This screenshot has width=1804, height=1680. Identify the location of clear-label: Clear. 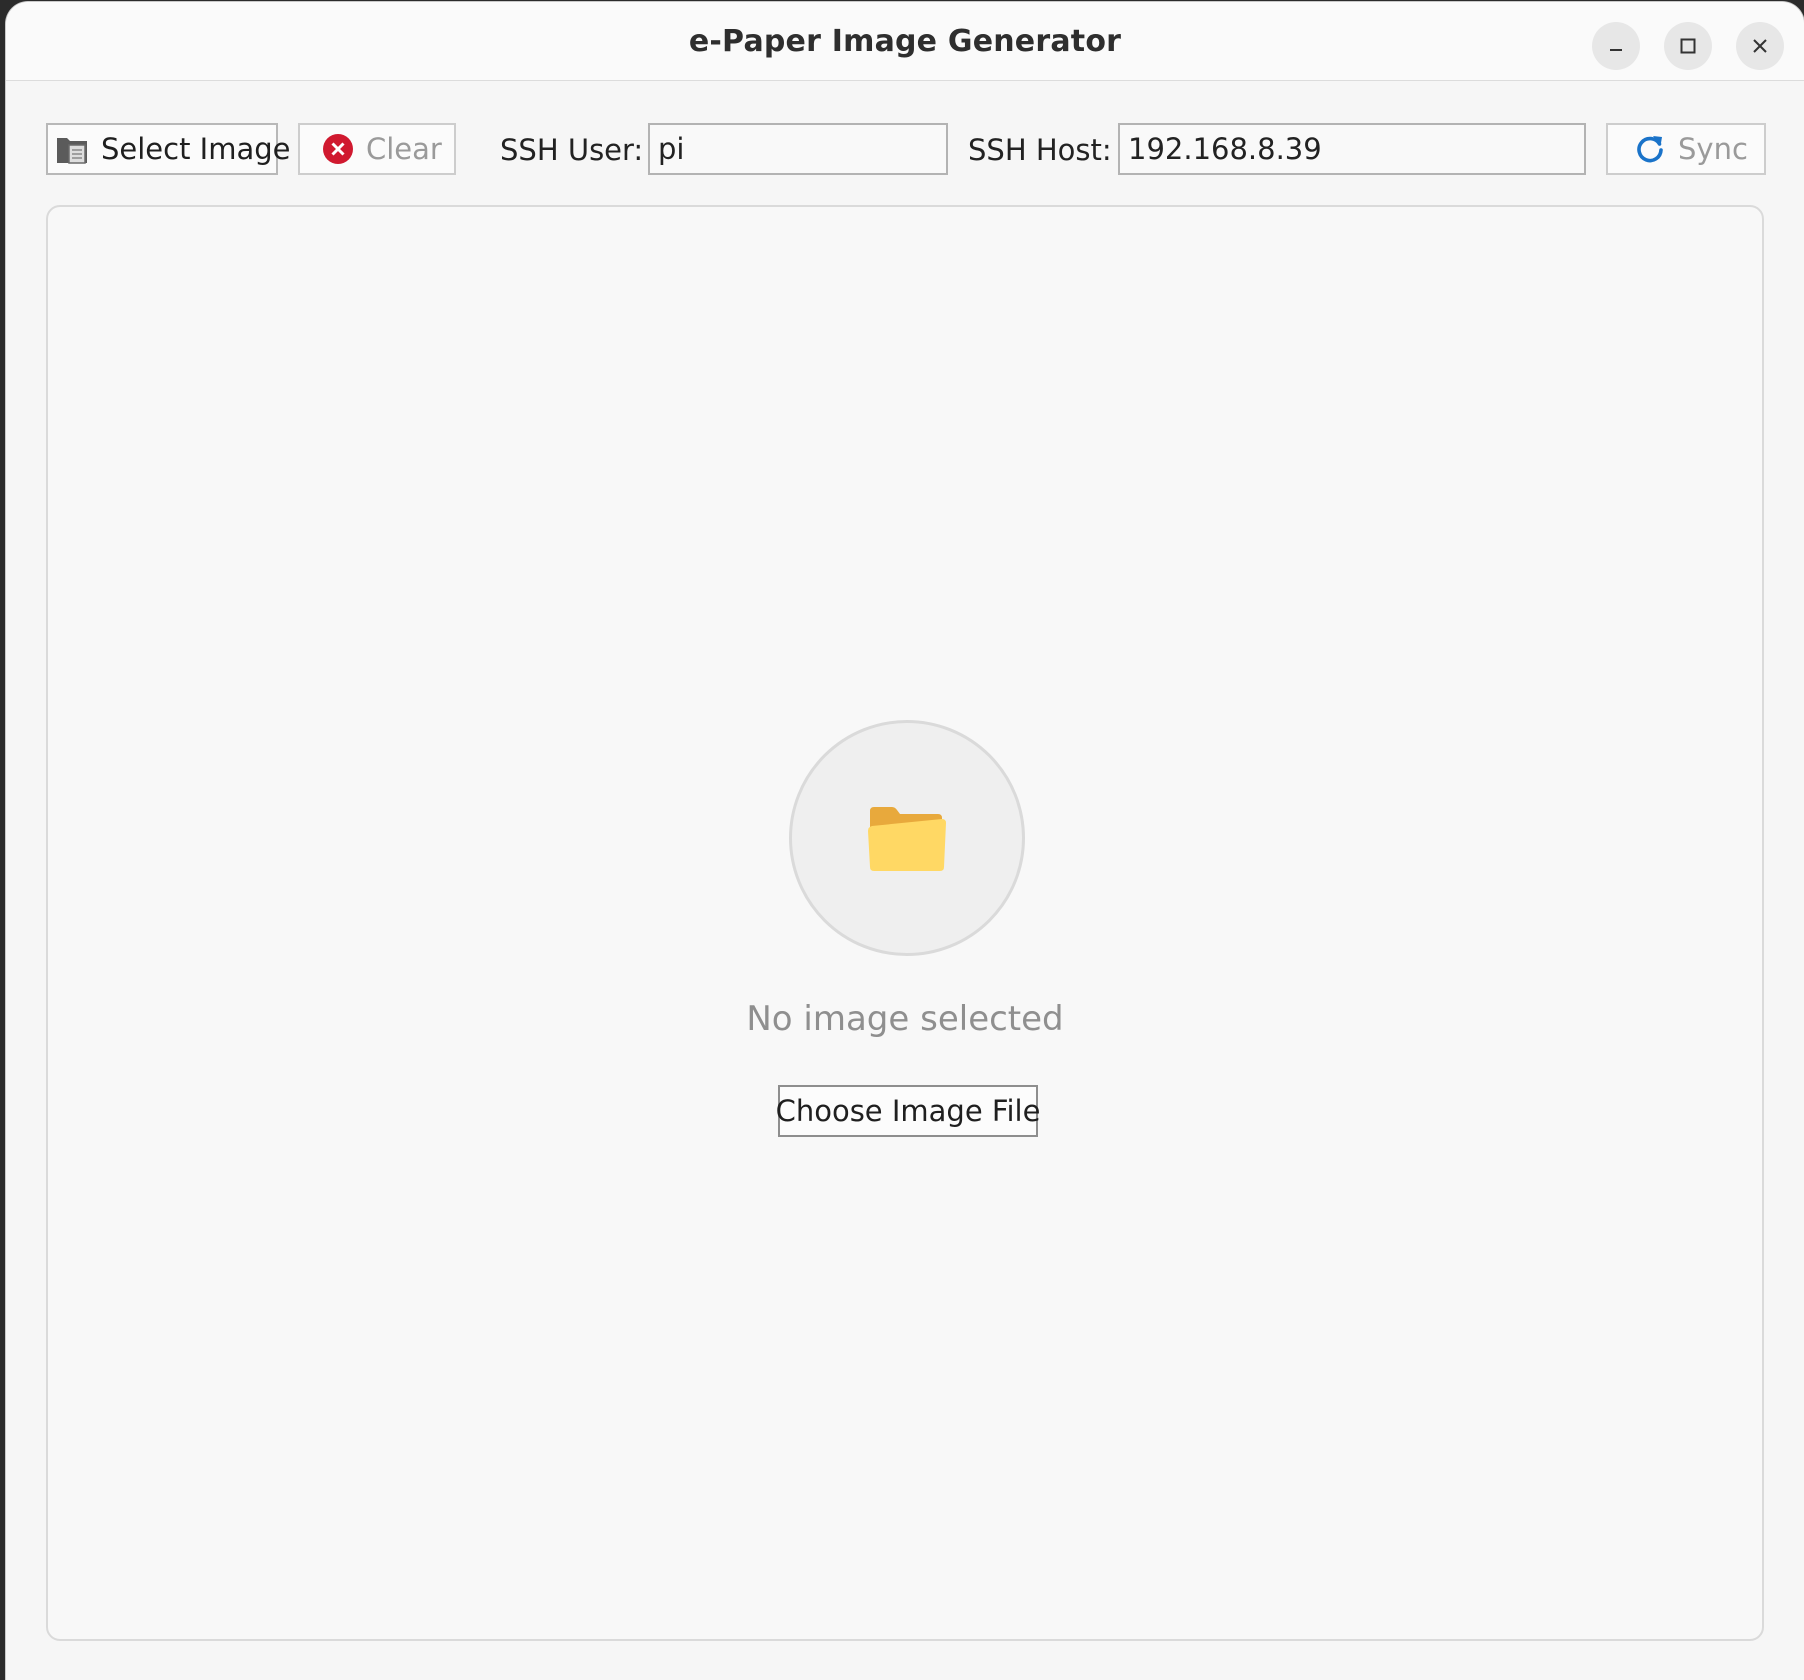
(404, 149).